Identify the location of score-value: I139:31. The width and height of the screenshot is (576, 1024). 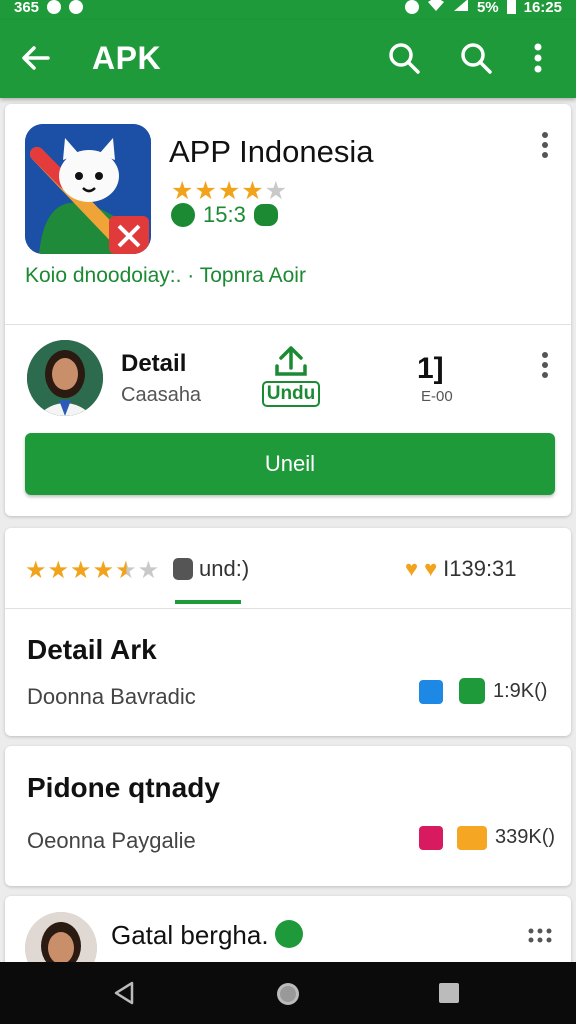
(480, 568).